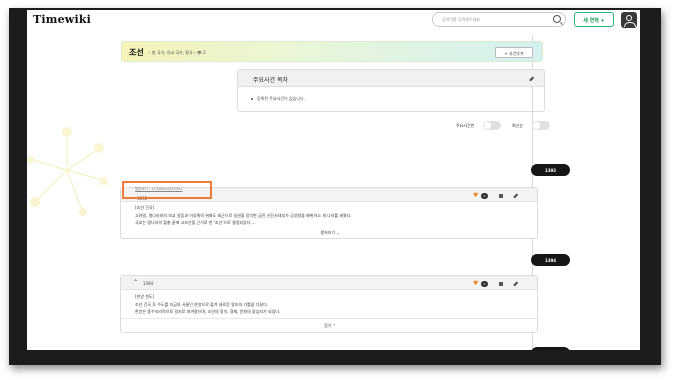 Image resolution: width=681 pixels, height=380 pixels. I want to click on user-icon, so click(630, 21).